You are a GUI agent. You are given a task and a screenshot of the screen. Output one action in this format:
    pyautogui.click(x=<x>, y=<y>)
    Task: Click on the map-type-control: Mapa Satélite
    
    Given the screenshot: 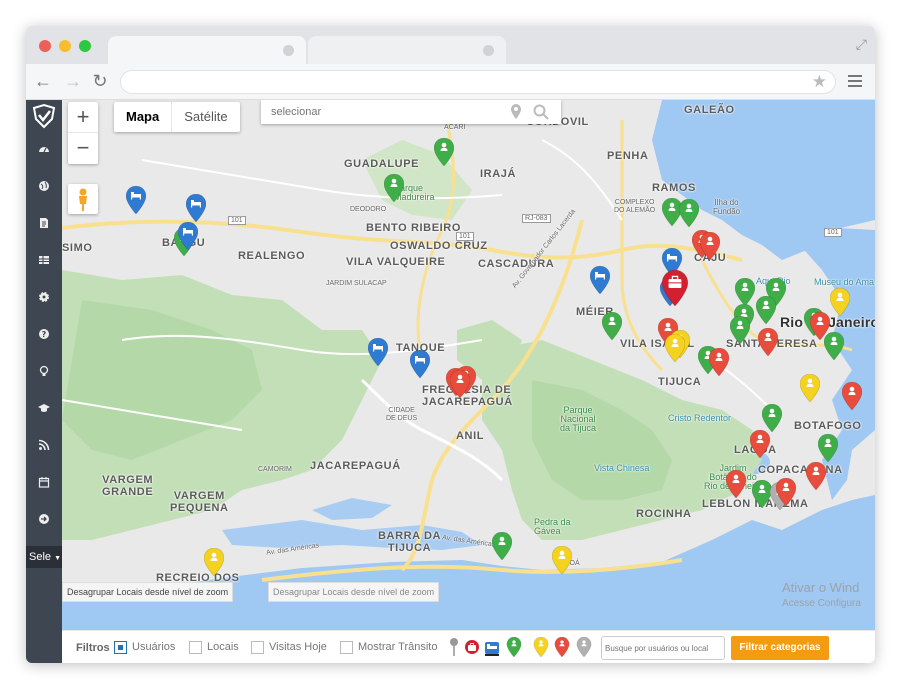 What is the action you would take?
    pyautogui.click(x=177, y=117)
    